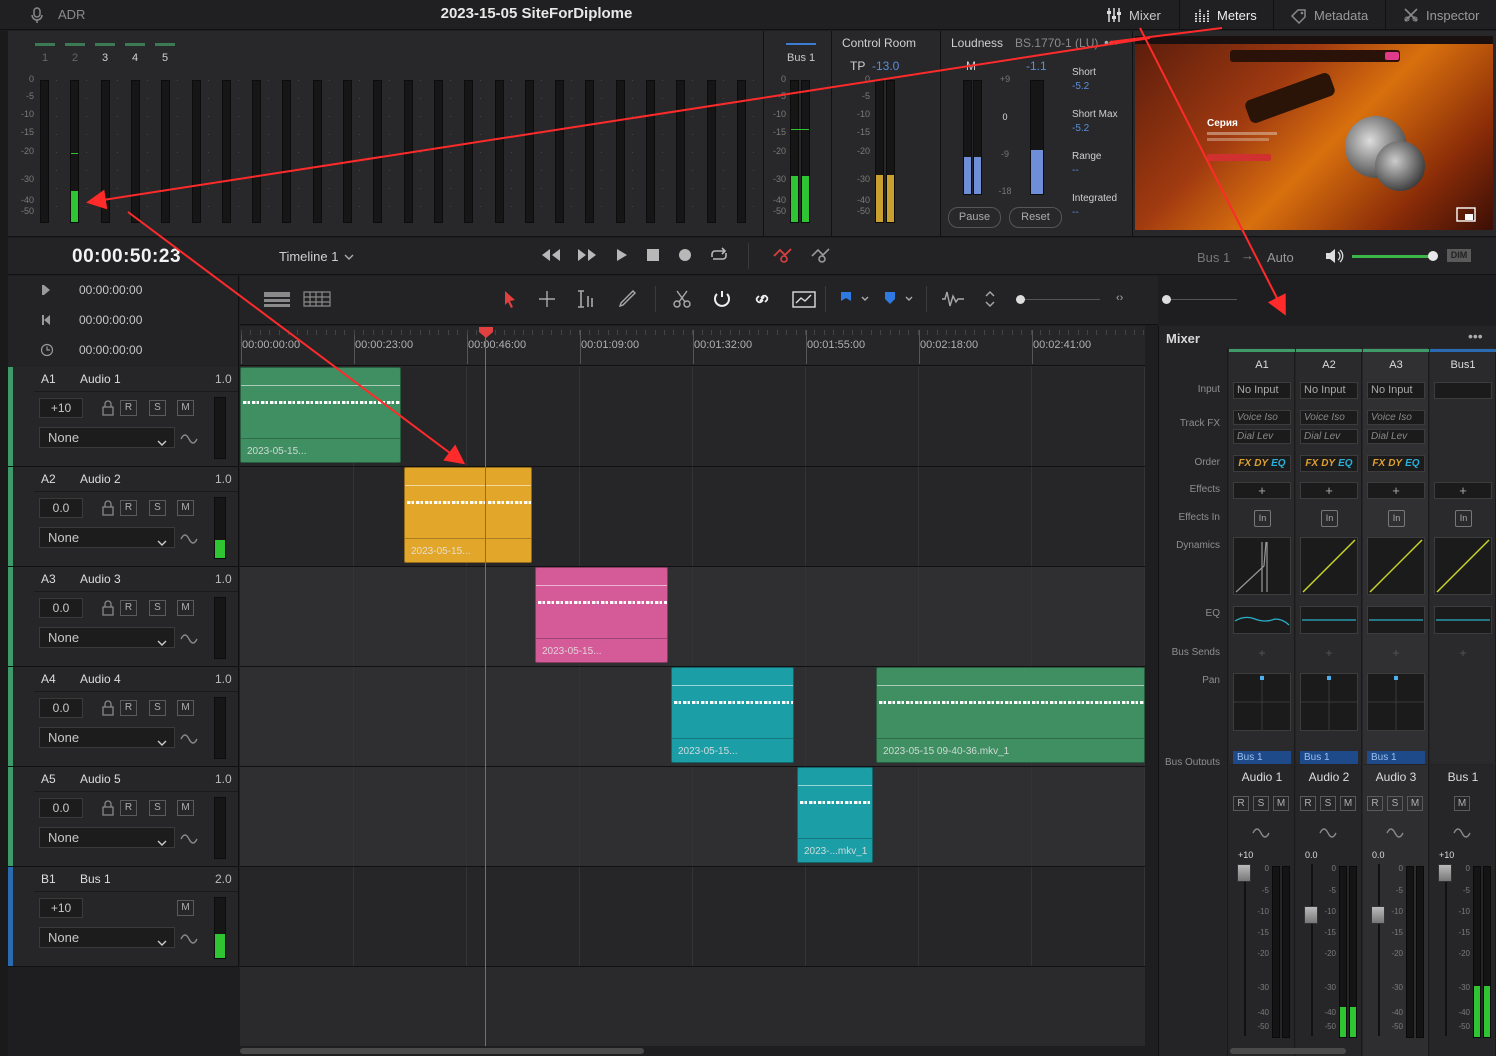 The height and width of the screenshot is (1056, 1496). What do you see at coordinates (722, 299) in the screenshot?
I see `snap-icon` at bounding box center [722, 299].